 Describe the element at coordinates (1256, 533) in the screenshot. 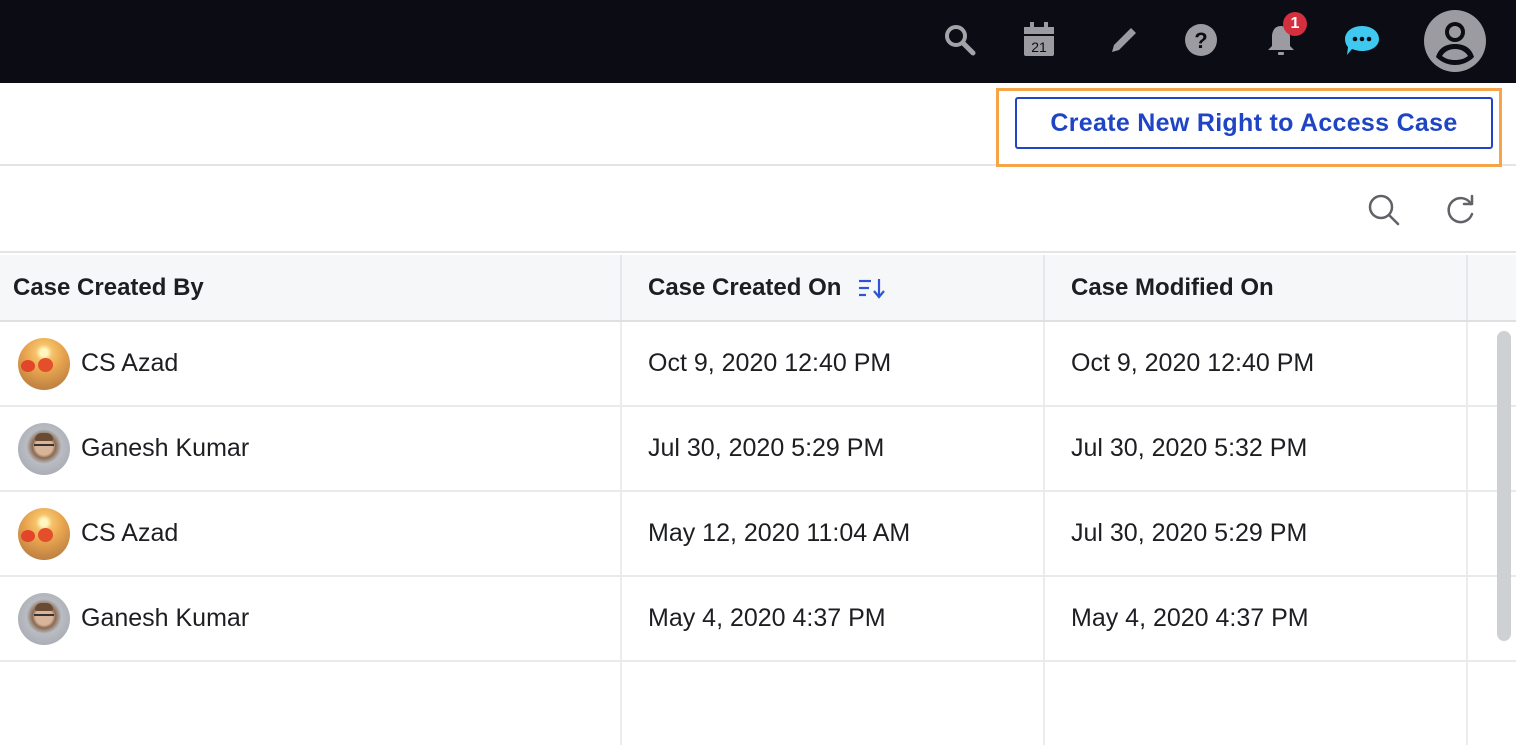

I see `cell-modified-on: Jul 30, 2020 5:29 PM` at that location.